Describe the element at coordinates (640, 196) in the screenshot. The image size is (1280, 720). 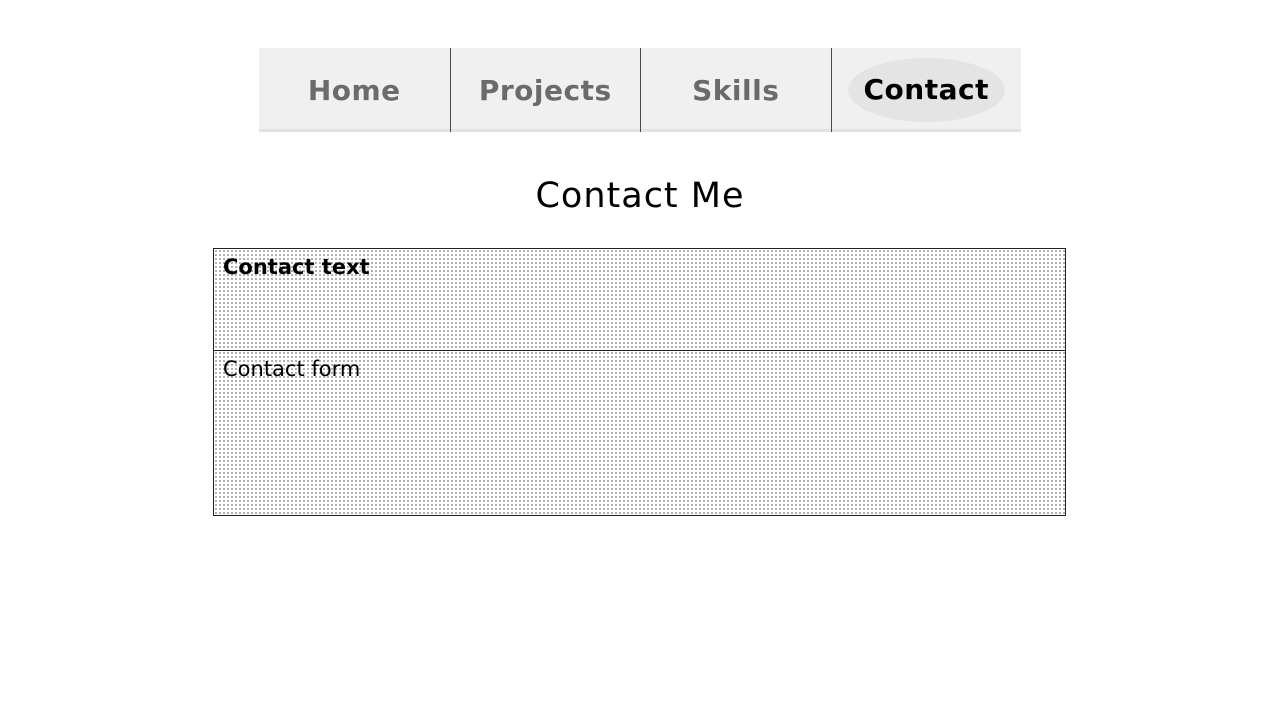
I see `page-title: Contact Me` at that location.